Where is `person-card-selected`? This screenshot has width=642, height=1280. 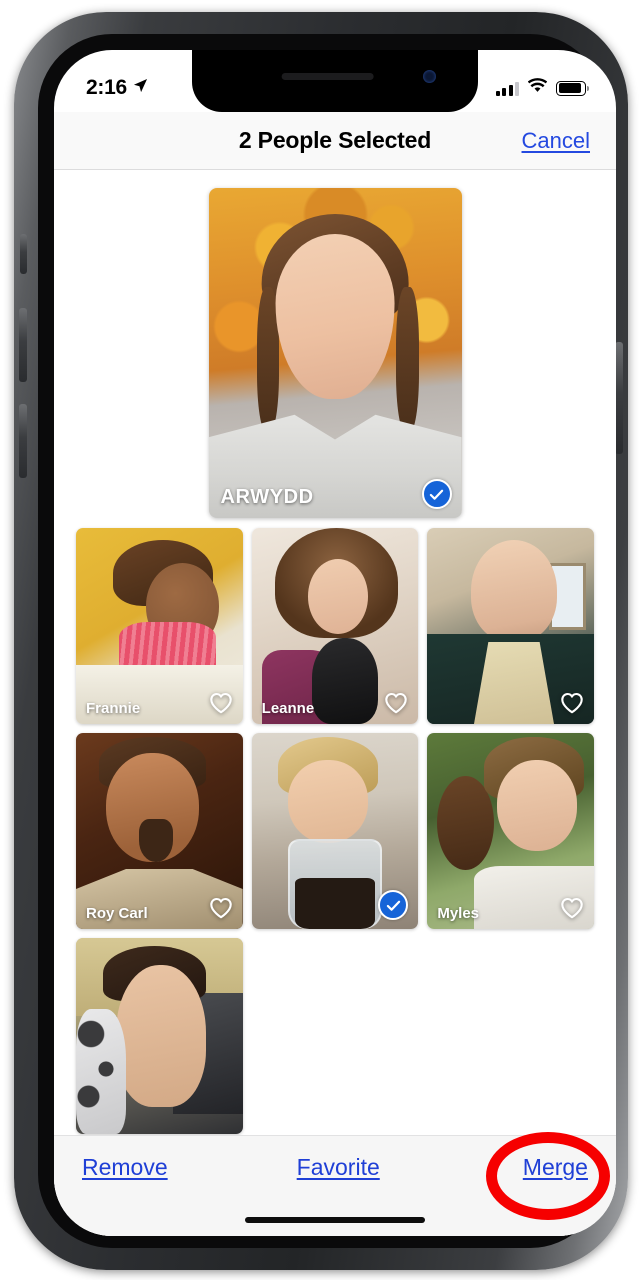
person-card-selected is located at coordinates (335, 831).